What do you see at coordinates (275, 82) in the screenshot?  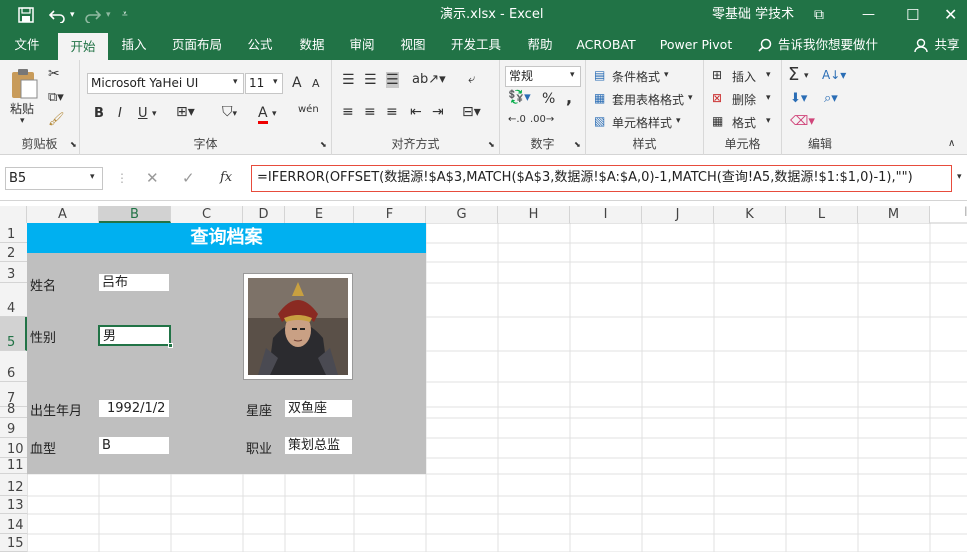 I see `font-size-dropdown: ▾` at bounding box center [275, 82].